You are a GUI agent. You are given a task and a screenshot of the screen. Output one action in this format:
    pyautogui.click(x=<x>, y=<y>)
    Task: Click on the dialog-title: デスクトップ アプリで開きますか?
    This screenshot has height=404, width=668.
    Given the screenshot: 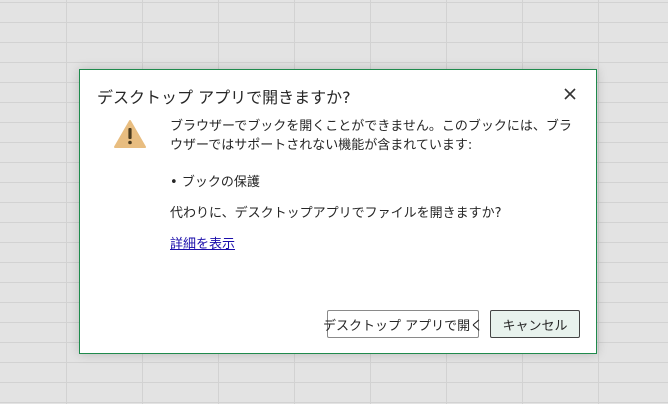 What is the action you would take?
    pyautogui.click(x=224, y=97)
    